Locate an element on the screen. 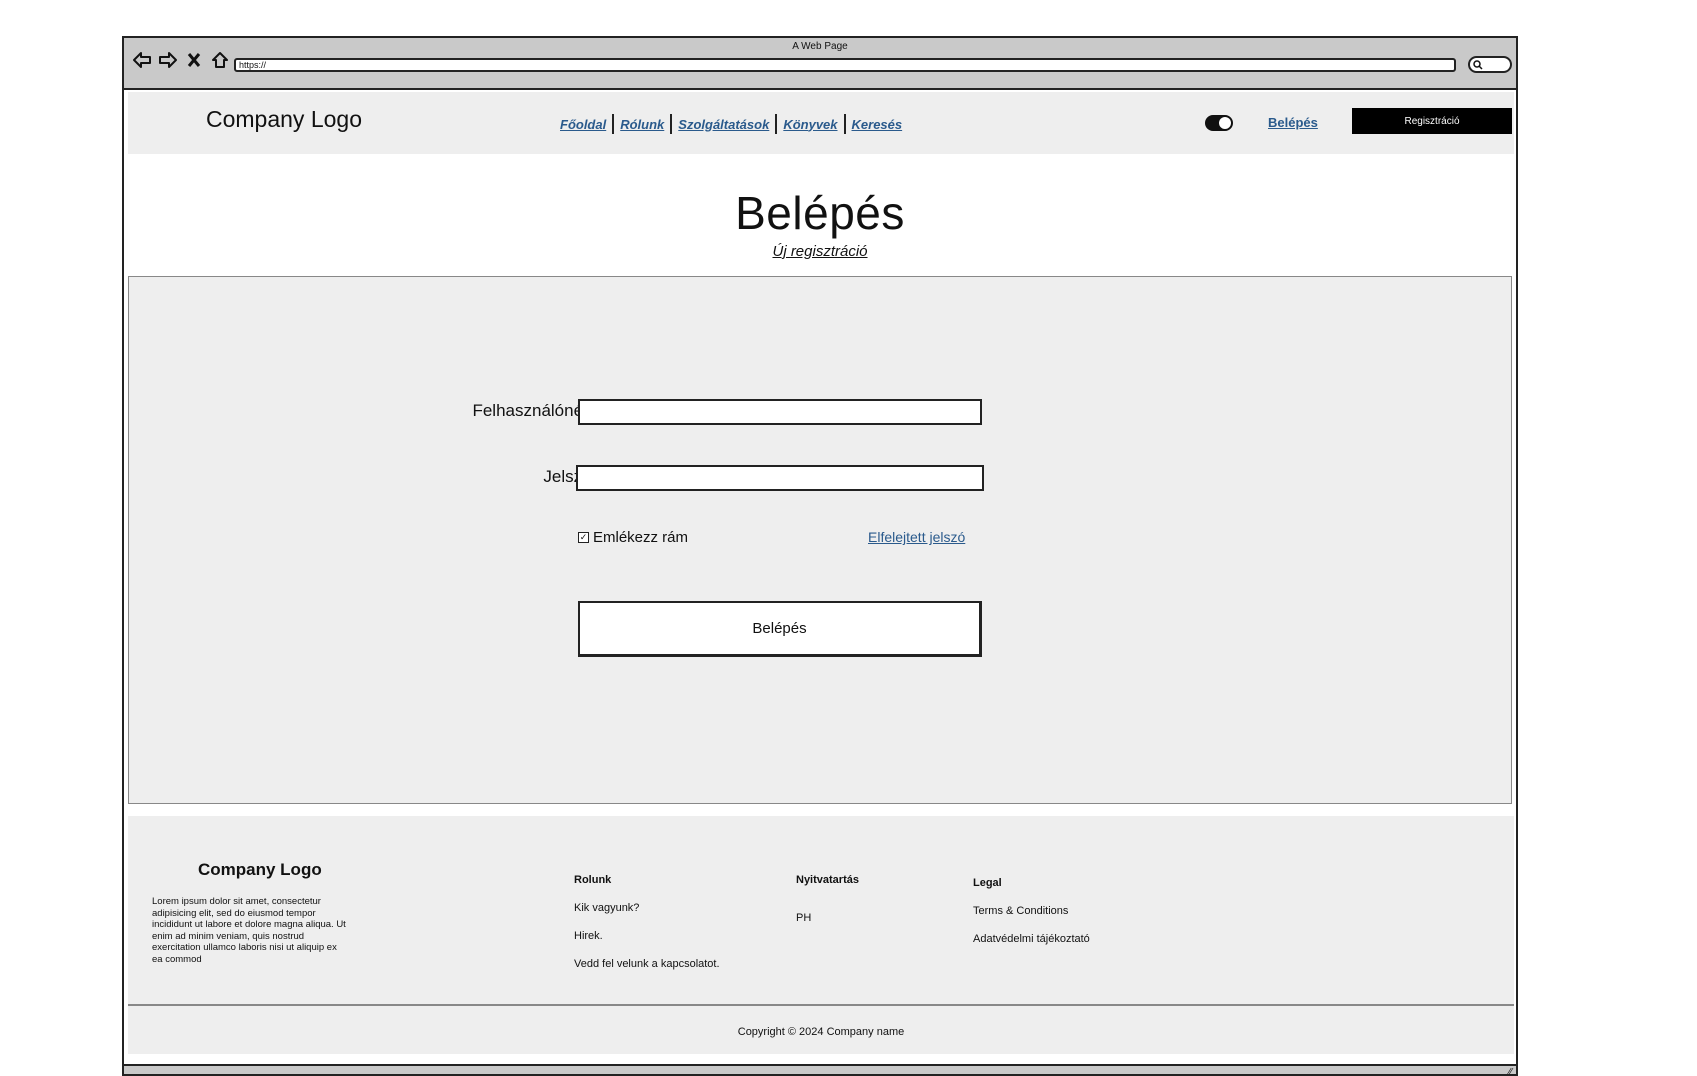 This screenshot has width=1697, height=1076. browser-status-bar: ⁄⁄ is located at coordinates (820, 1069).